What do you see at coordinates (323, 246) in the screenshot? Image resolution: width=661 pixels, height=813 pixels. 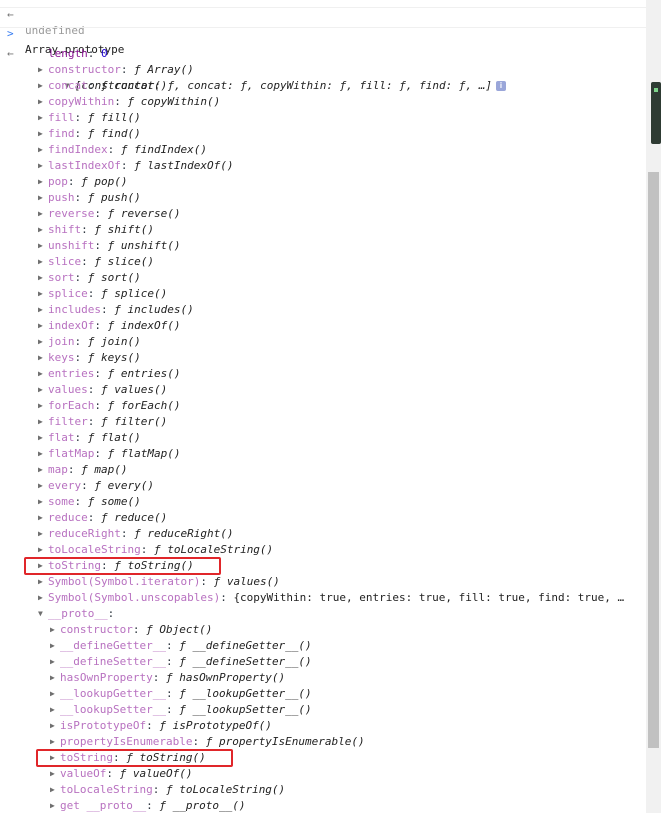 I see `property-row: ▶ unshift: ƒ unshift()` at bounding box center [323, 246].